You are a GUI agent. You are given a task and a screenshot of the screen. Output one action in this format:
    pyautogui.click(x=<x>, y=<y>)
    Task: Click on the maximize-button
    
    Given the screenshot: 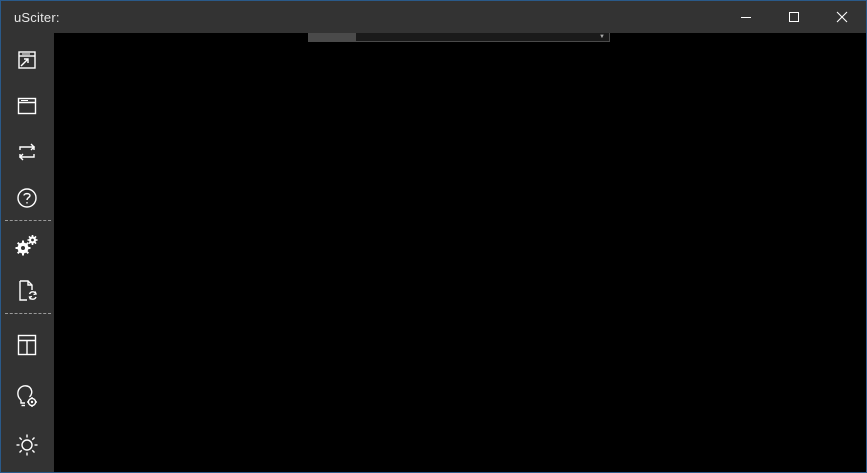 What is the action you would take?
    pyautogui.click(x=794, y=17)
    